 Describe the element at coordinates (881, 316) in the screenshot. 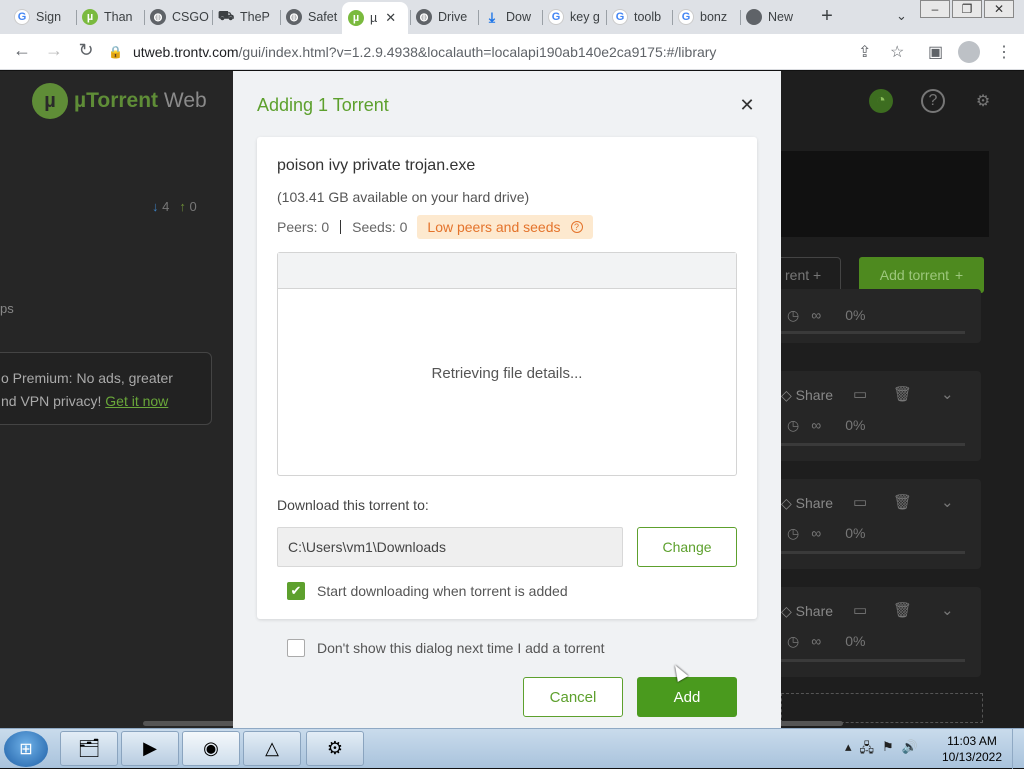

I see `torrent-row: ◷ ∞ 0%` at that location.